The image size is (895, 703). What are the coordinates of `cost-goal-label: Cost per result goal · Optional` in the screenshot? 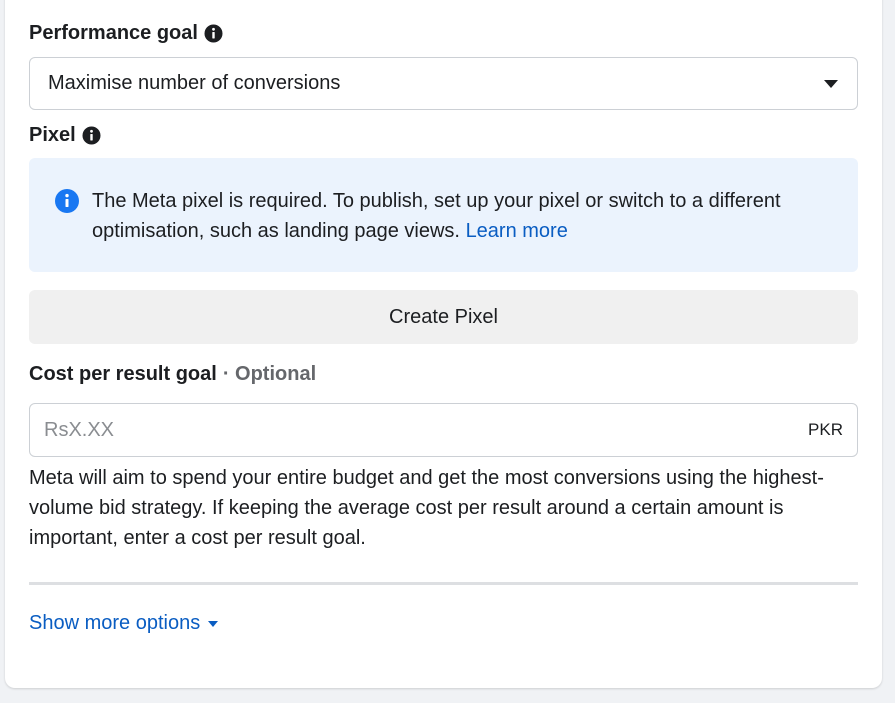 It's located at (173, 374).